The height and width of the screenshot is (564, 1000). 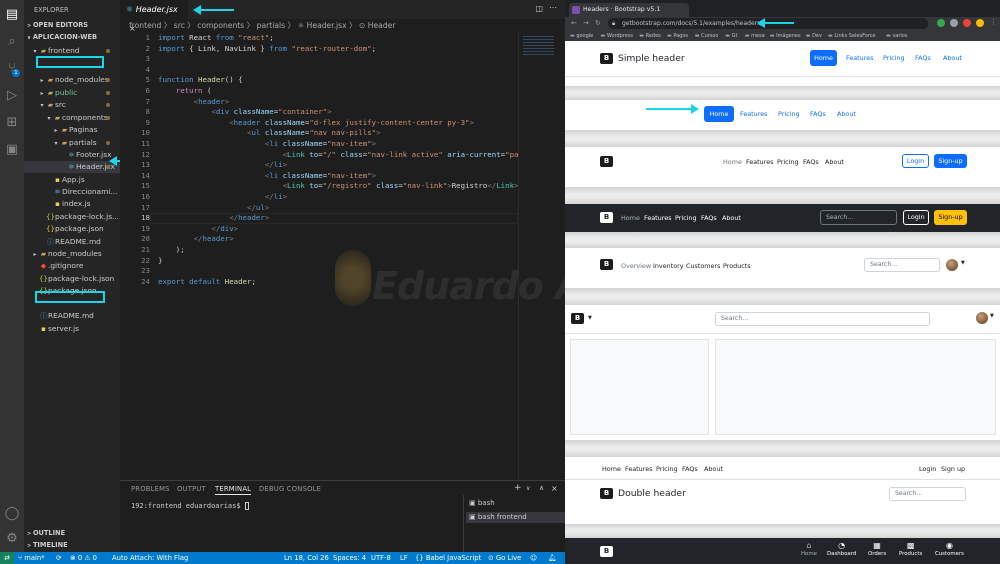 I want to click on more-actions-icon: ⋯, so click(x=553, y=7).